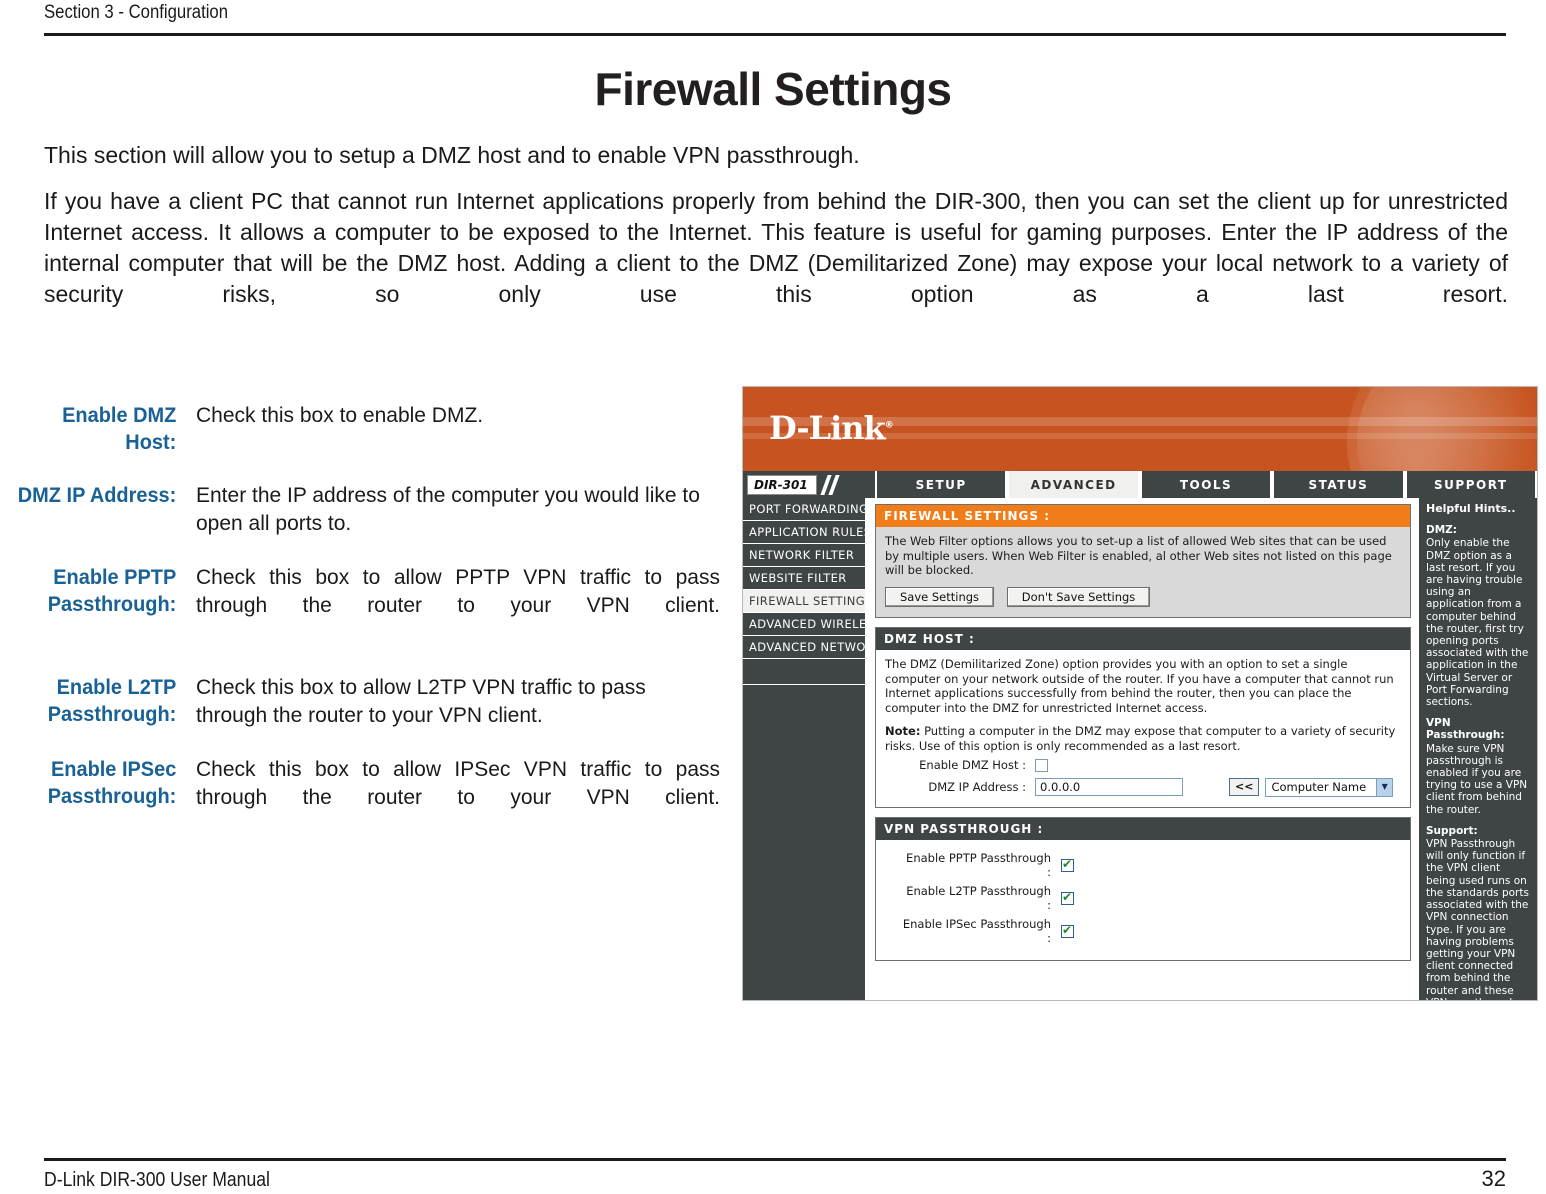 The image size is (1546, 1194). What do you see at coordinates (1384, 787) in the screenshot?
I see `chevron-down-icon: ▼` at bounding box center [1384, 787].